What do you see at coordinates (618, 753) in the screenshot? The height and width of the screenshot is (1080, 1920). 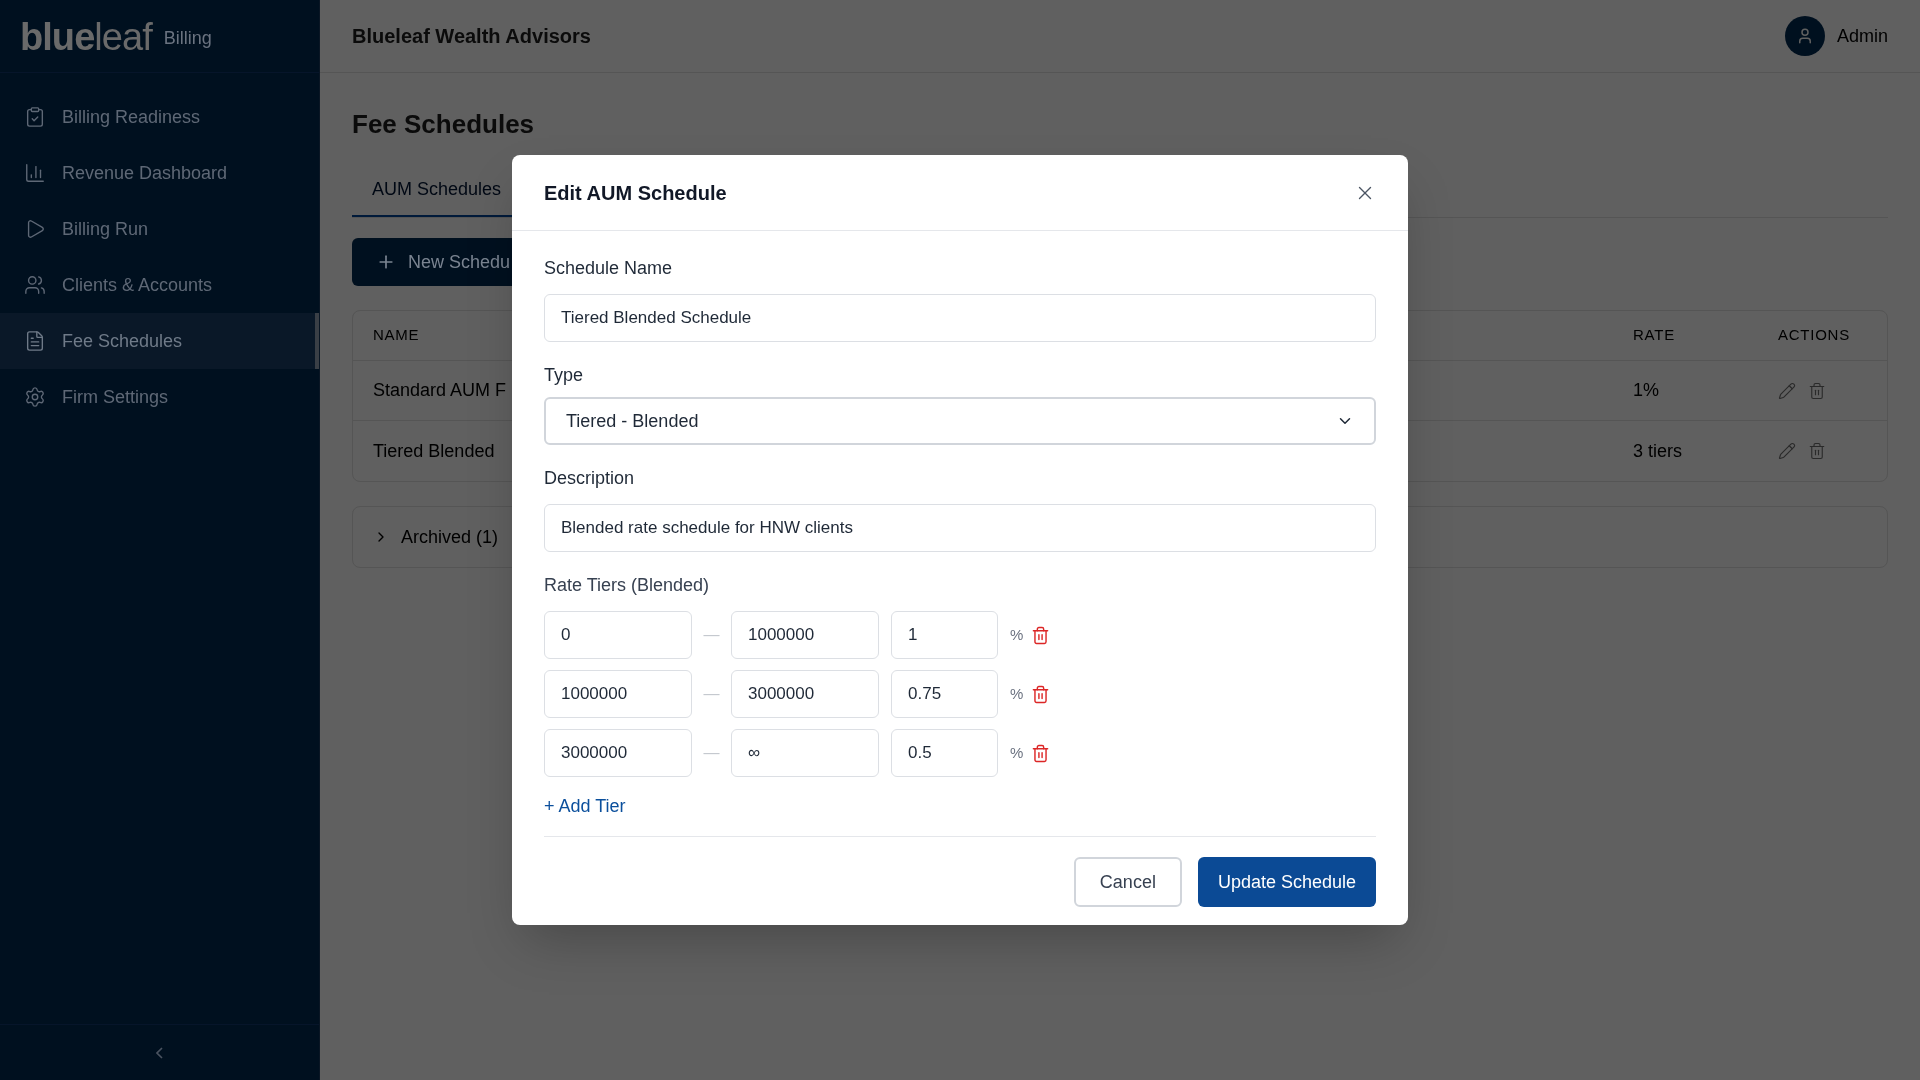 I see `tier-from-field: 3000000` at bounding box center [618, 753].